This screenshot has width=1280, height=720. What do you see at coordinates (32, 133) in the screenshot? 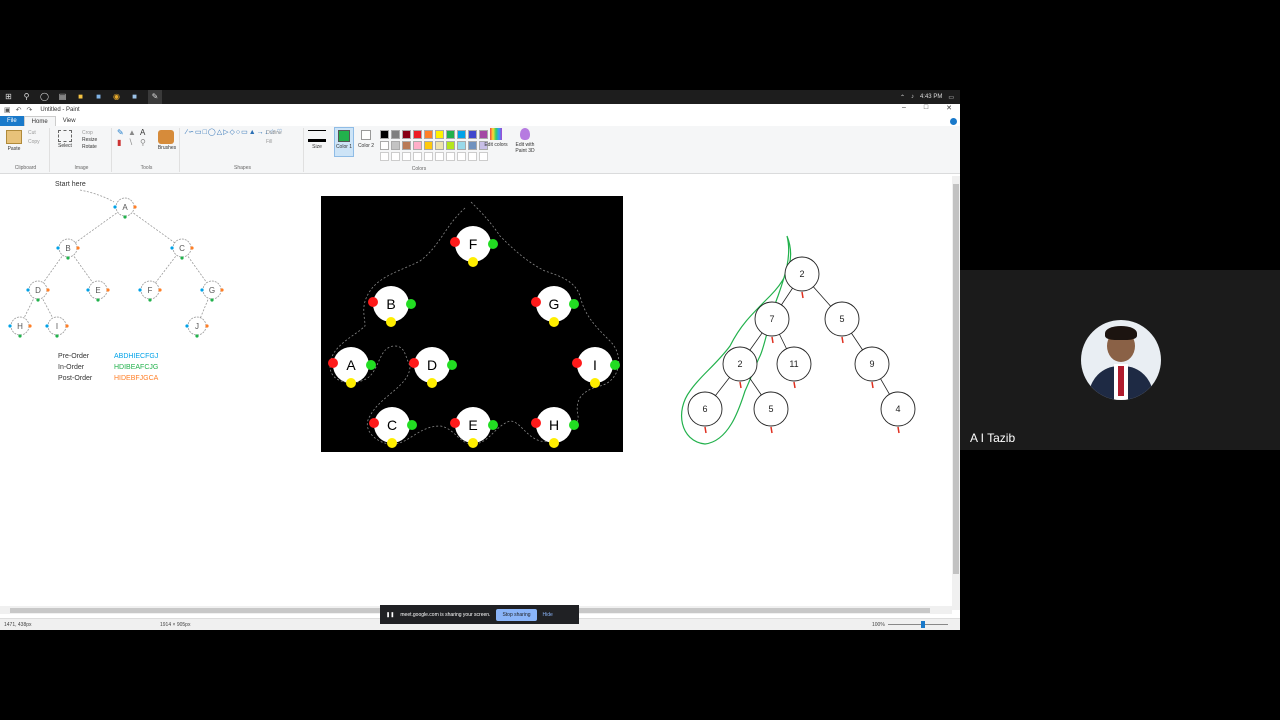
I see `cut-button: Cut` at bounding box center [32, 133].